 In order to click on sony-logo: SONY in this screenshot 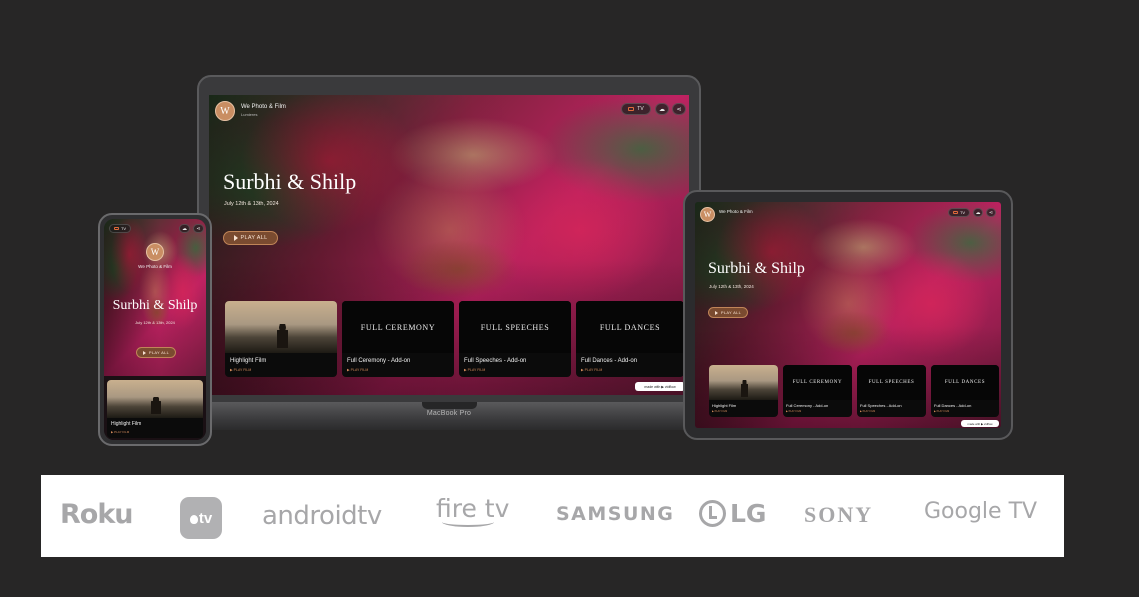, I will do `click(839, 514)`.